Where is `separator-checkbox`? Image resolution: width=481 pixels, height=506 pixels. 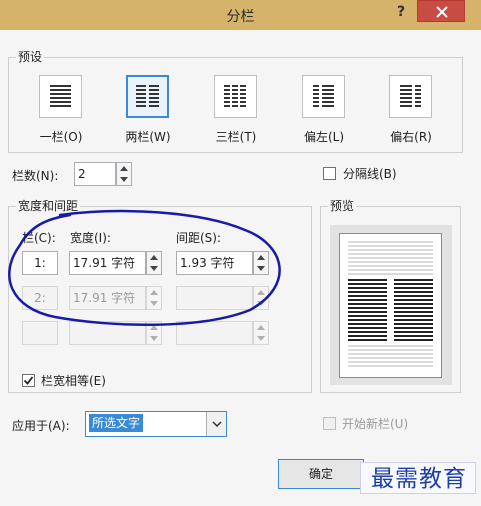
separator-checkbox is located at coordinates (329, 173).